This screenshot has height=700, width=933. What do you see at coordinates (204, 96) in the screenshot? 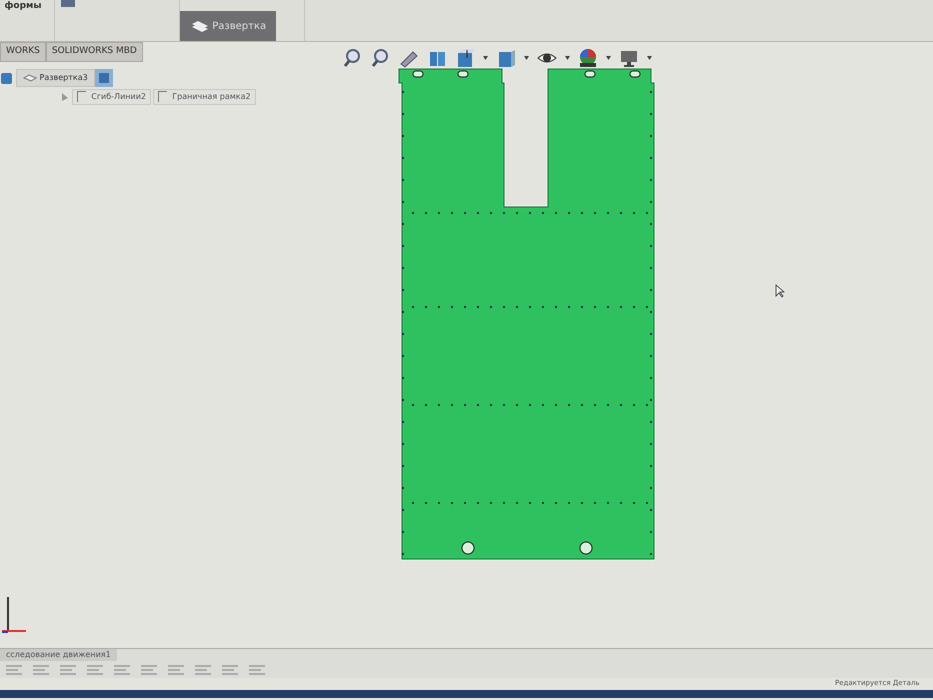
I see `feature-chip: Граничная рамка2` at bounding box center [204, 96].